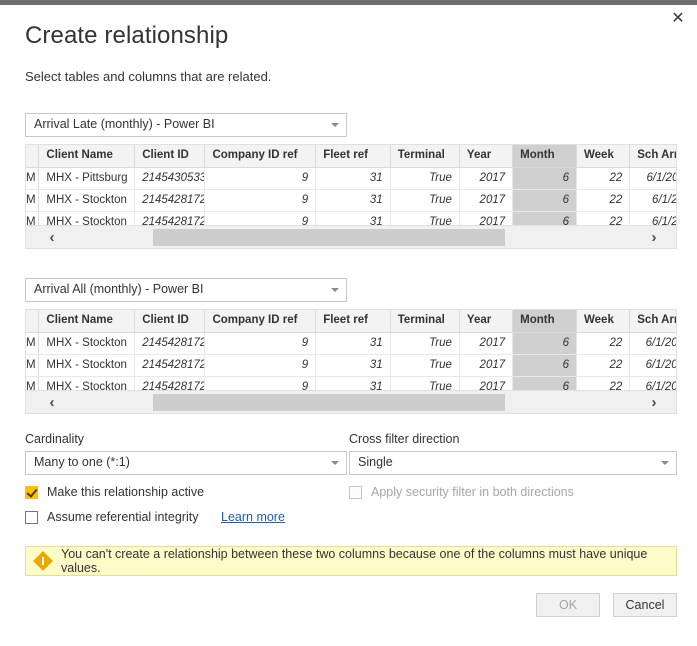 This screenshot has height=646, width=697. What do you see at coordinates (329, 402) in the screenshot?
I see `table2-scrollbar-thumb` at bounding box center [329, 402].